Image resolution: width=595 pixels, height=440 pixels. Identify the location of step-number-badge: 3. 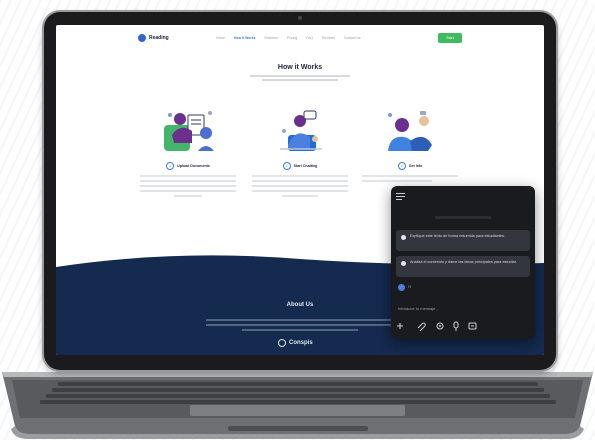
(401, 166).